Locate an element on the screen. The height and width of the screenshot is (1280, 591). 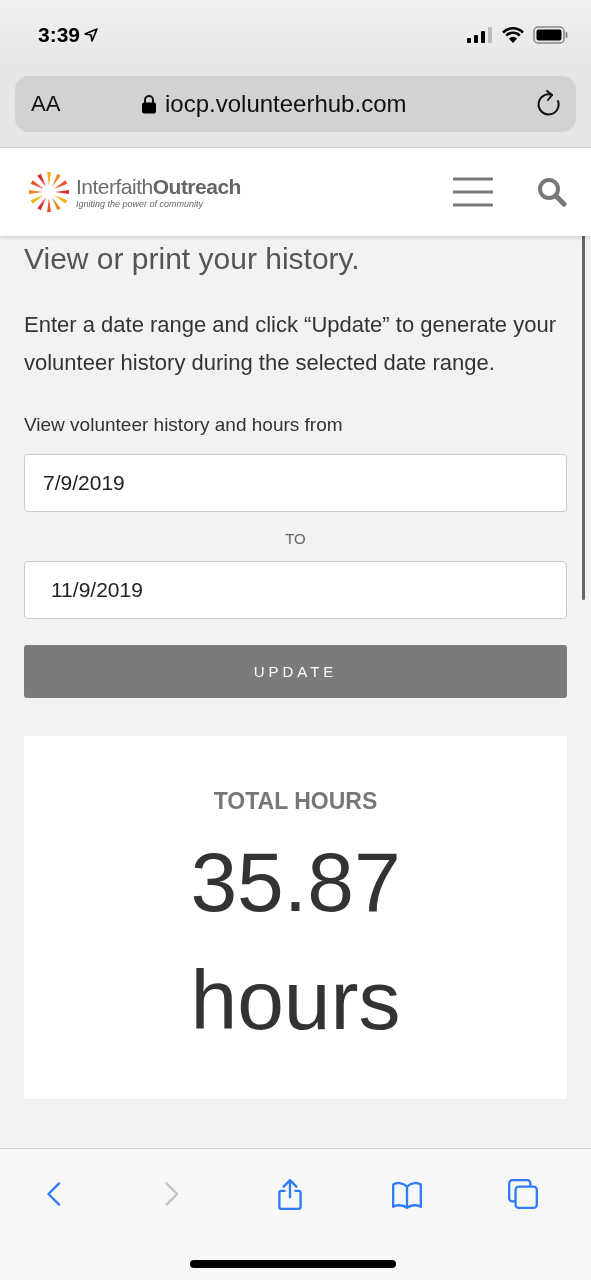
text-size-button: AA is located at coordinates (86, 104).